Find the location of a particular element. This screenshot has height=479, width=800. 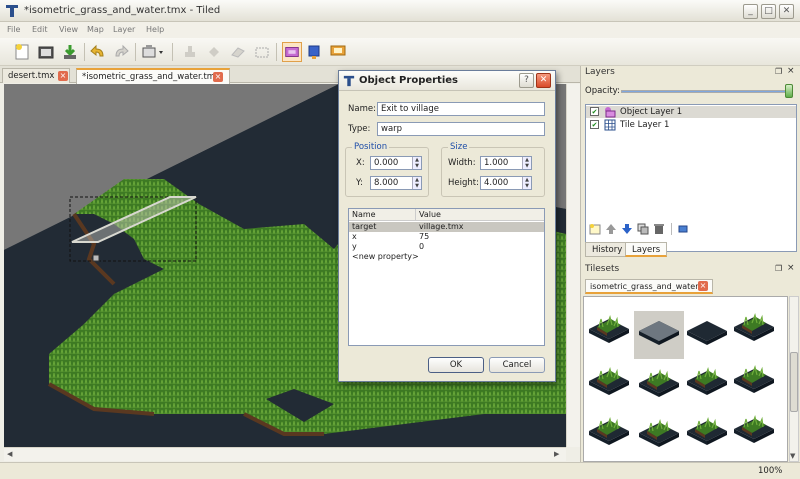

dialog-title-bar: Object Properties ? ✕ is located at coordinates (447, 81).